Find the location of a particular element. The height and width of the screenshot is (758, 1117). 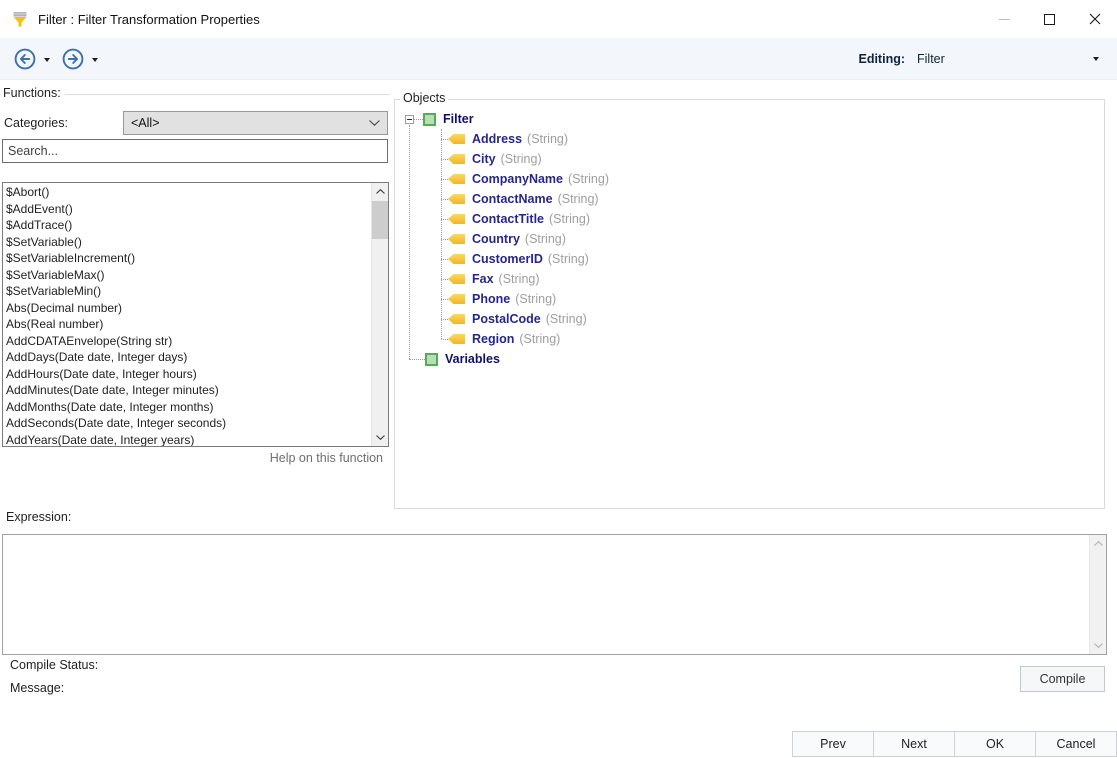

maximize-button is located at coordinates (1049, 19).